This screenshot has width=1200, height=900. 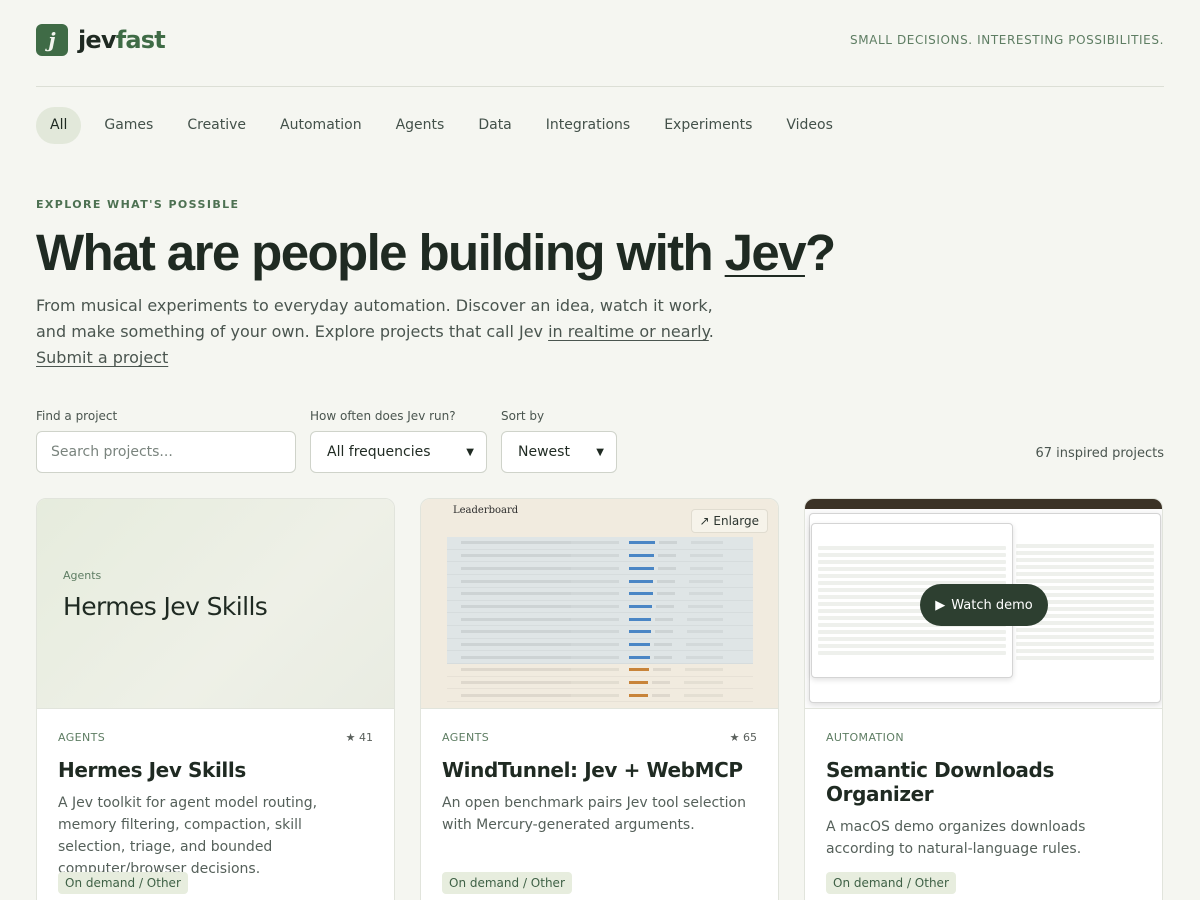 I want to click on frequency-select: All frequencies ▼, so click(x=398, y=452).